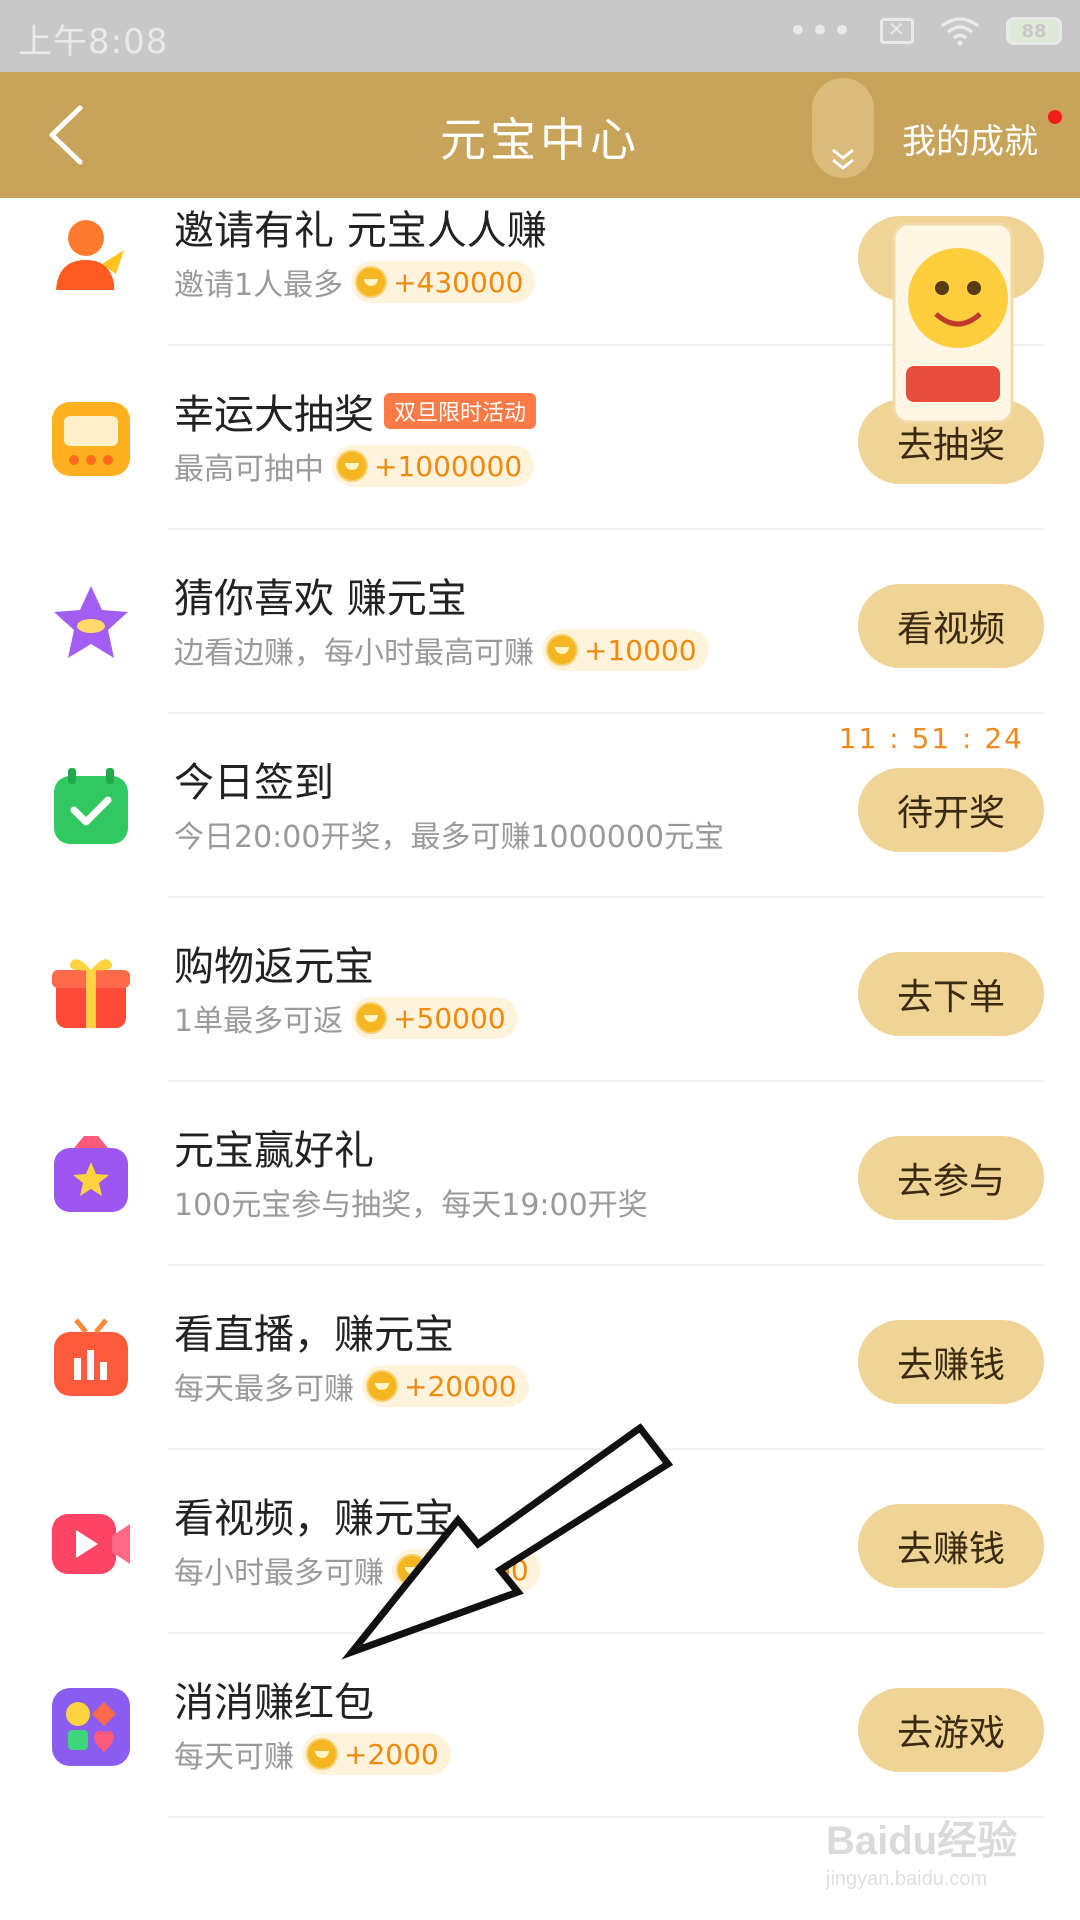 The height and width of the screenshot is (1920, 1080). I want to click on task-title: 邀请有礼 元宝人人赚, so click(360, 231).